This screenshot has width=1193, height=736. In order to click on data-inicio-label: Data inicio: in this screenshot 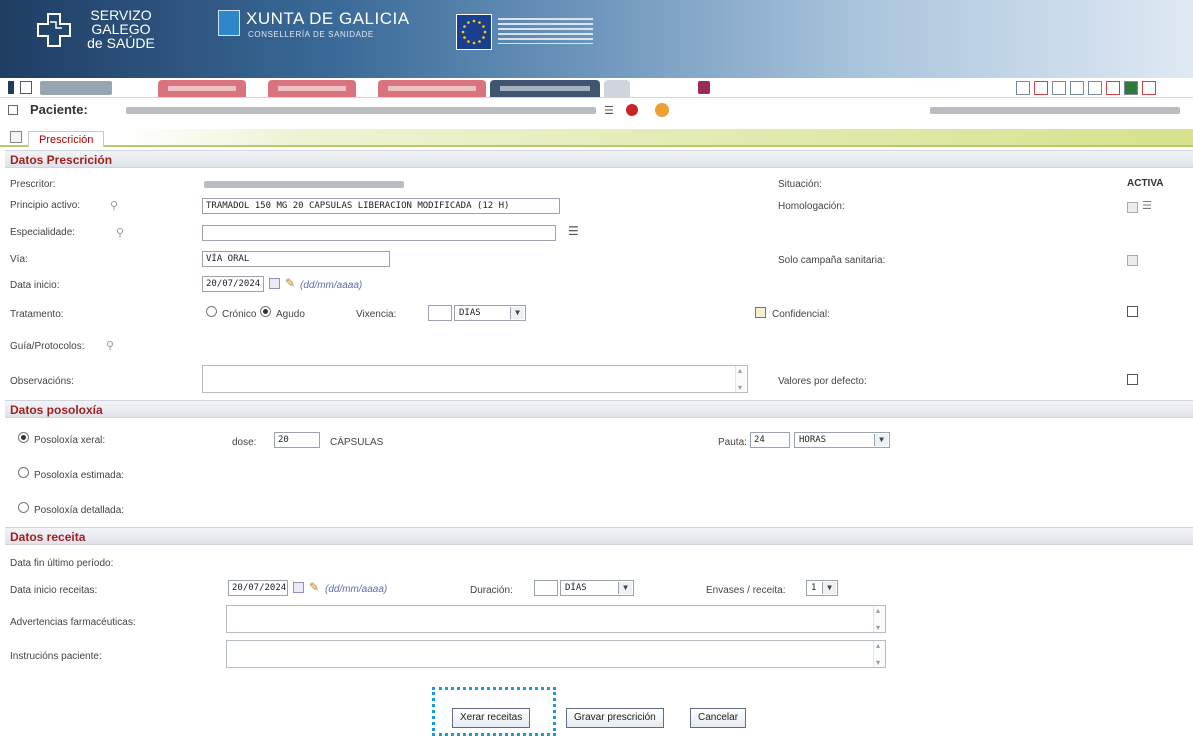, I will do `click(35, 285)`.